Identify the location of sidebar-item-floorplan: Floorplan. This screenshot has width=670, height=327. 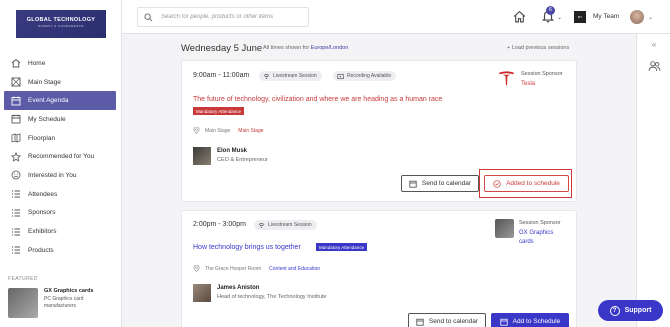
(60, 138).